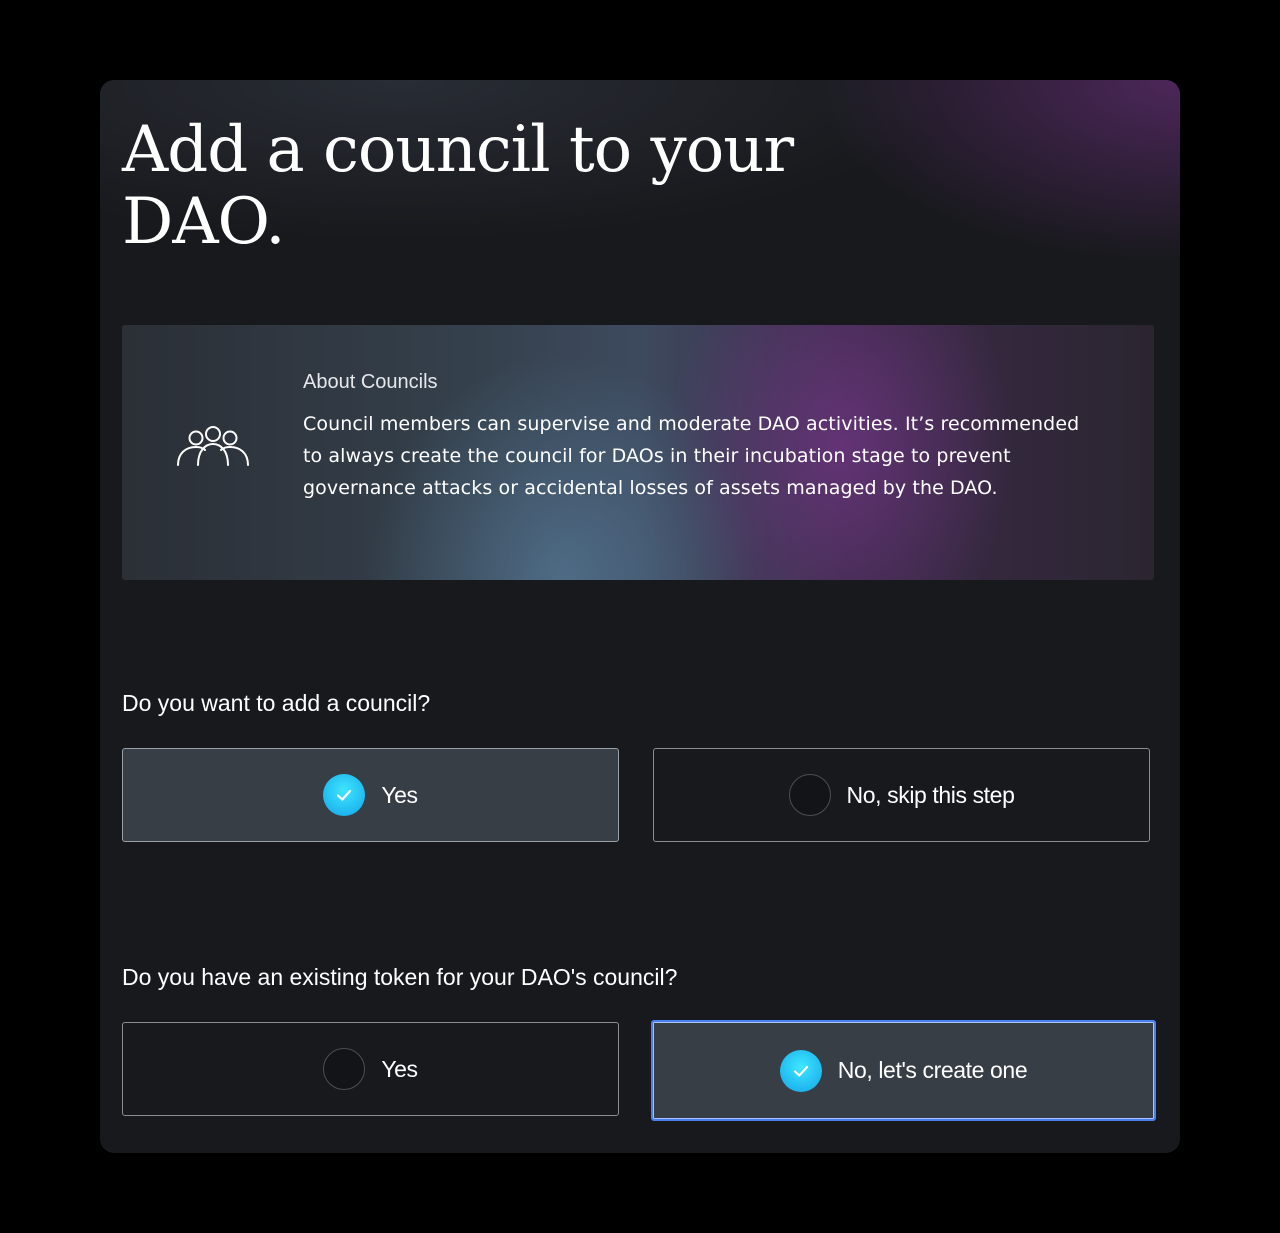  Describe the element at coordinates (458, 186) in the screenshot. I see `page-title: Add a council to your DAO.` at that location.